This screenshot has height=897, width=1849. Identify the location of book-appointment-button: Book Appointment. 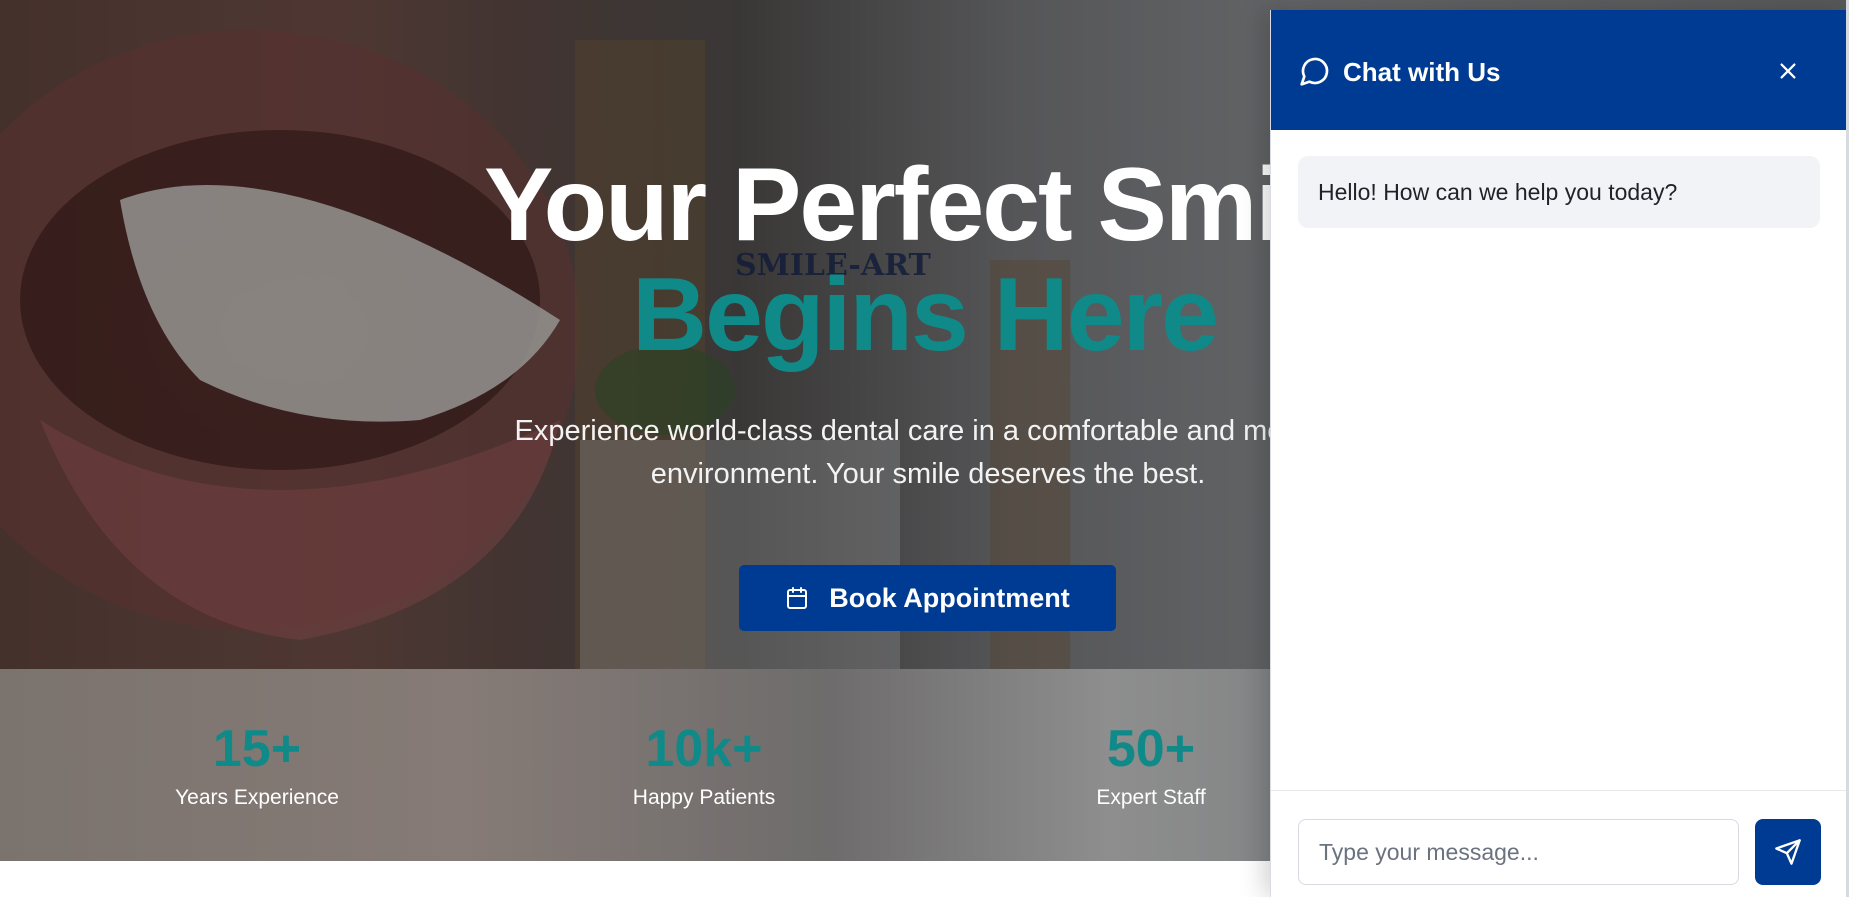
(927, 598).